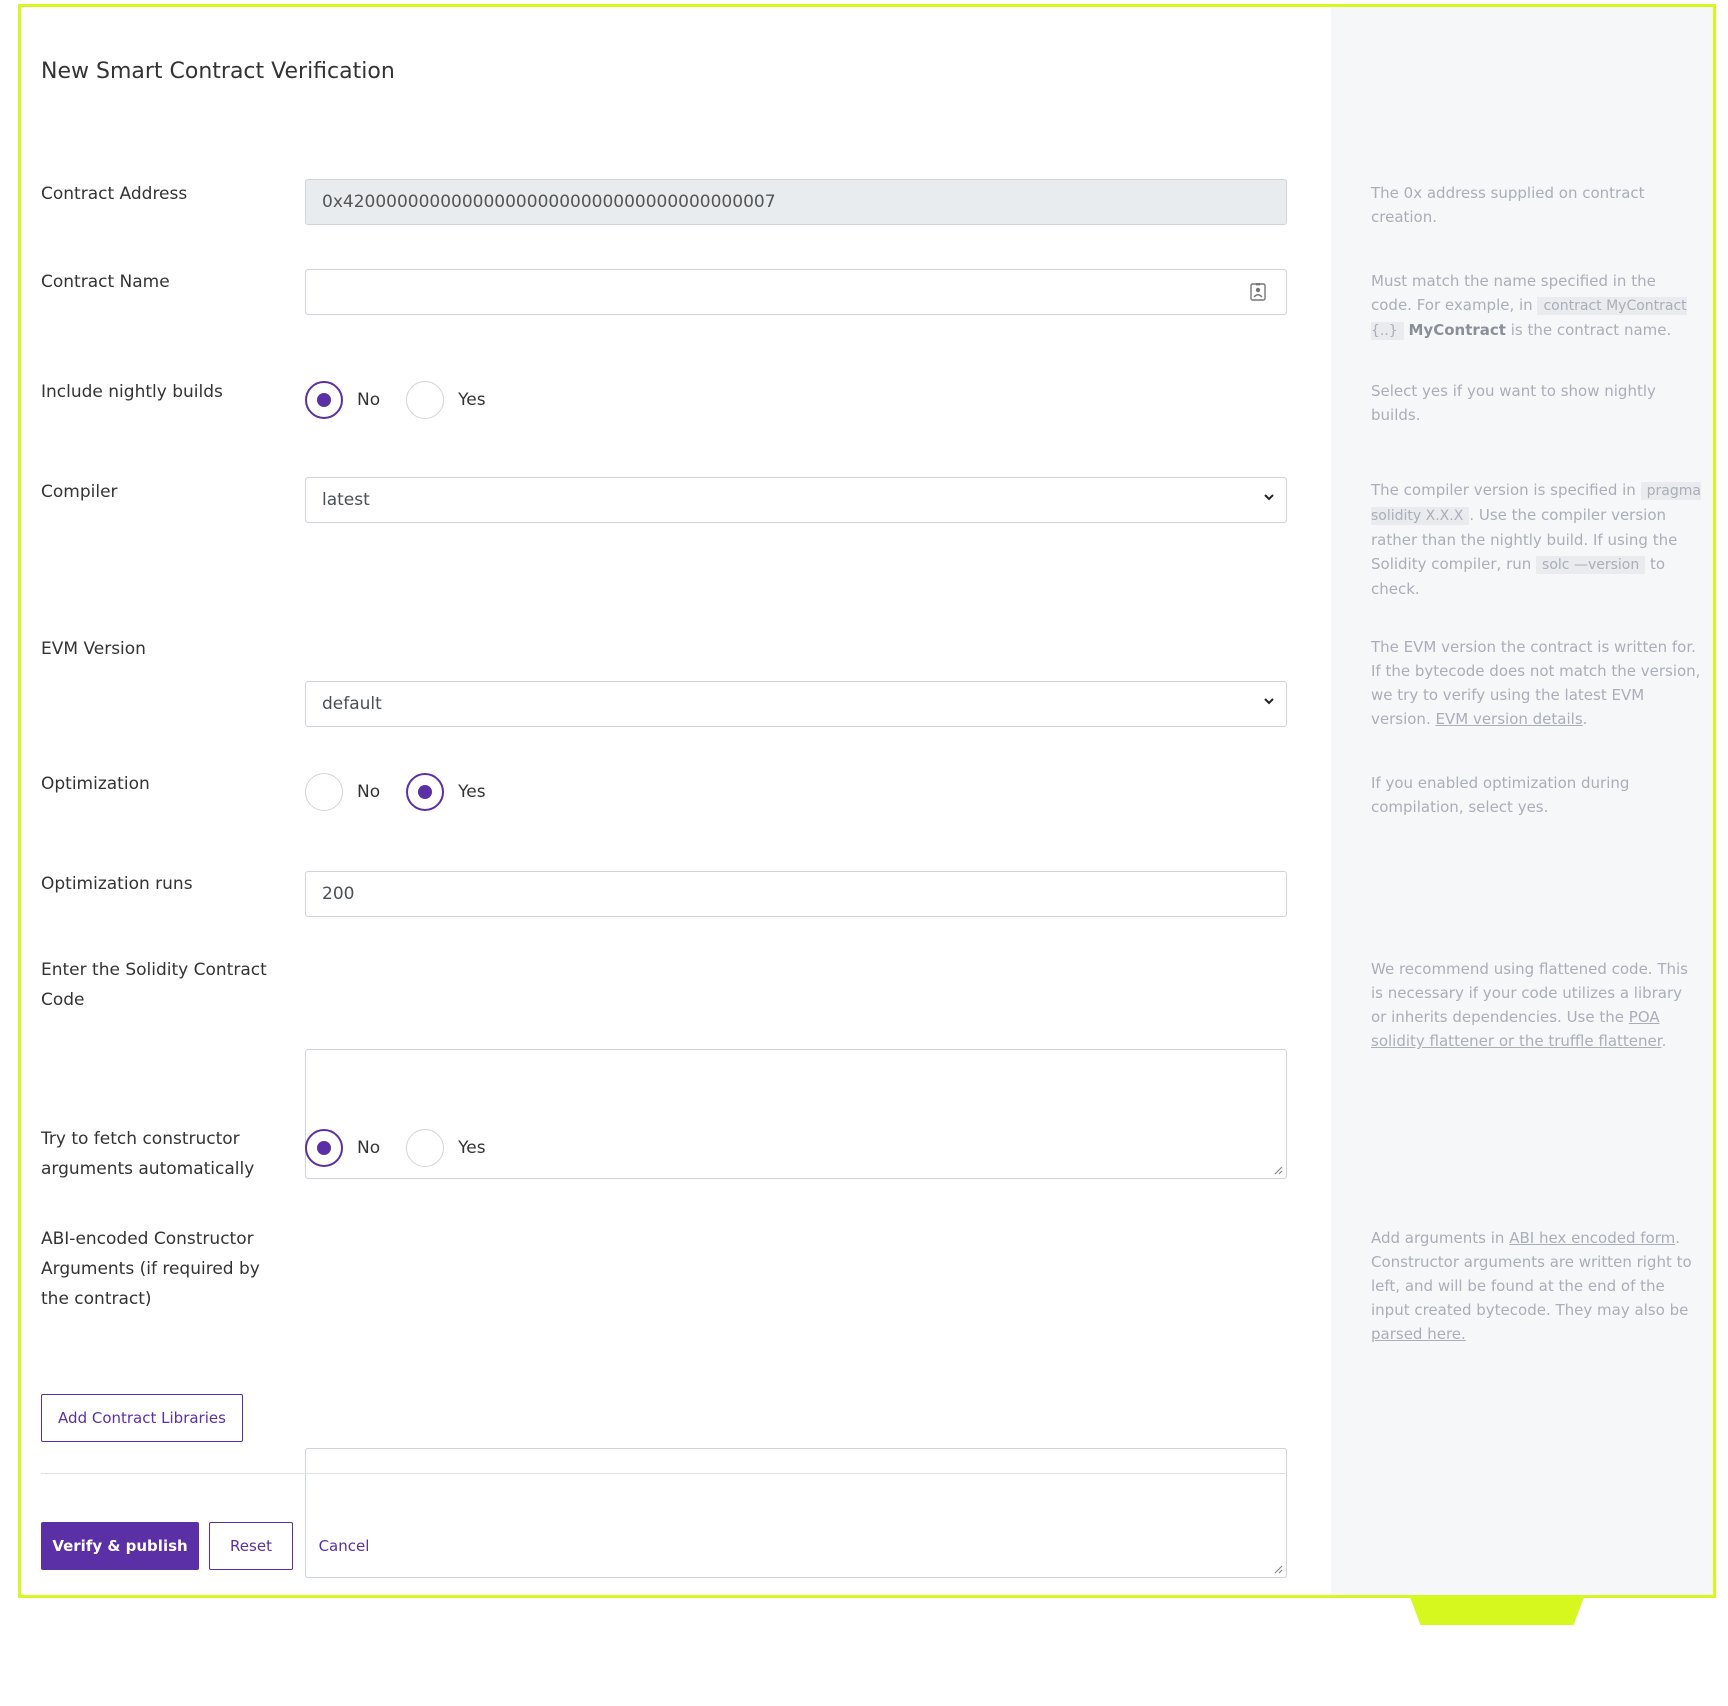 Image resolution: width=1728 pixels, height=1706 pixels. Describe the element at coordinates (251, 1546) in the screenshot. I see `reset-button: Reset` at that location.